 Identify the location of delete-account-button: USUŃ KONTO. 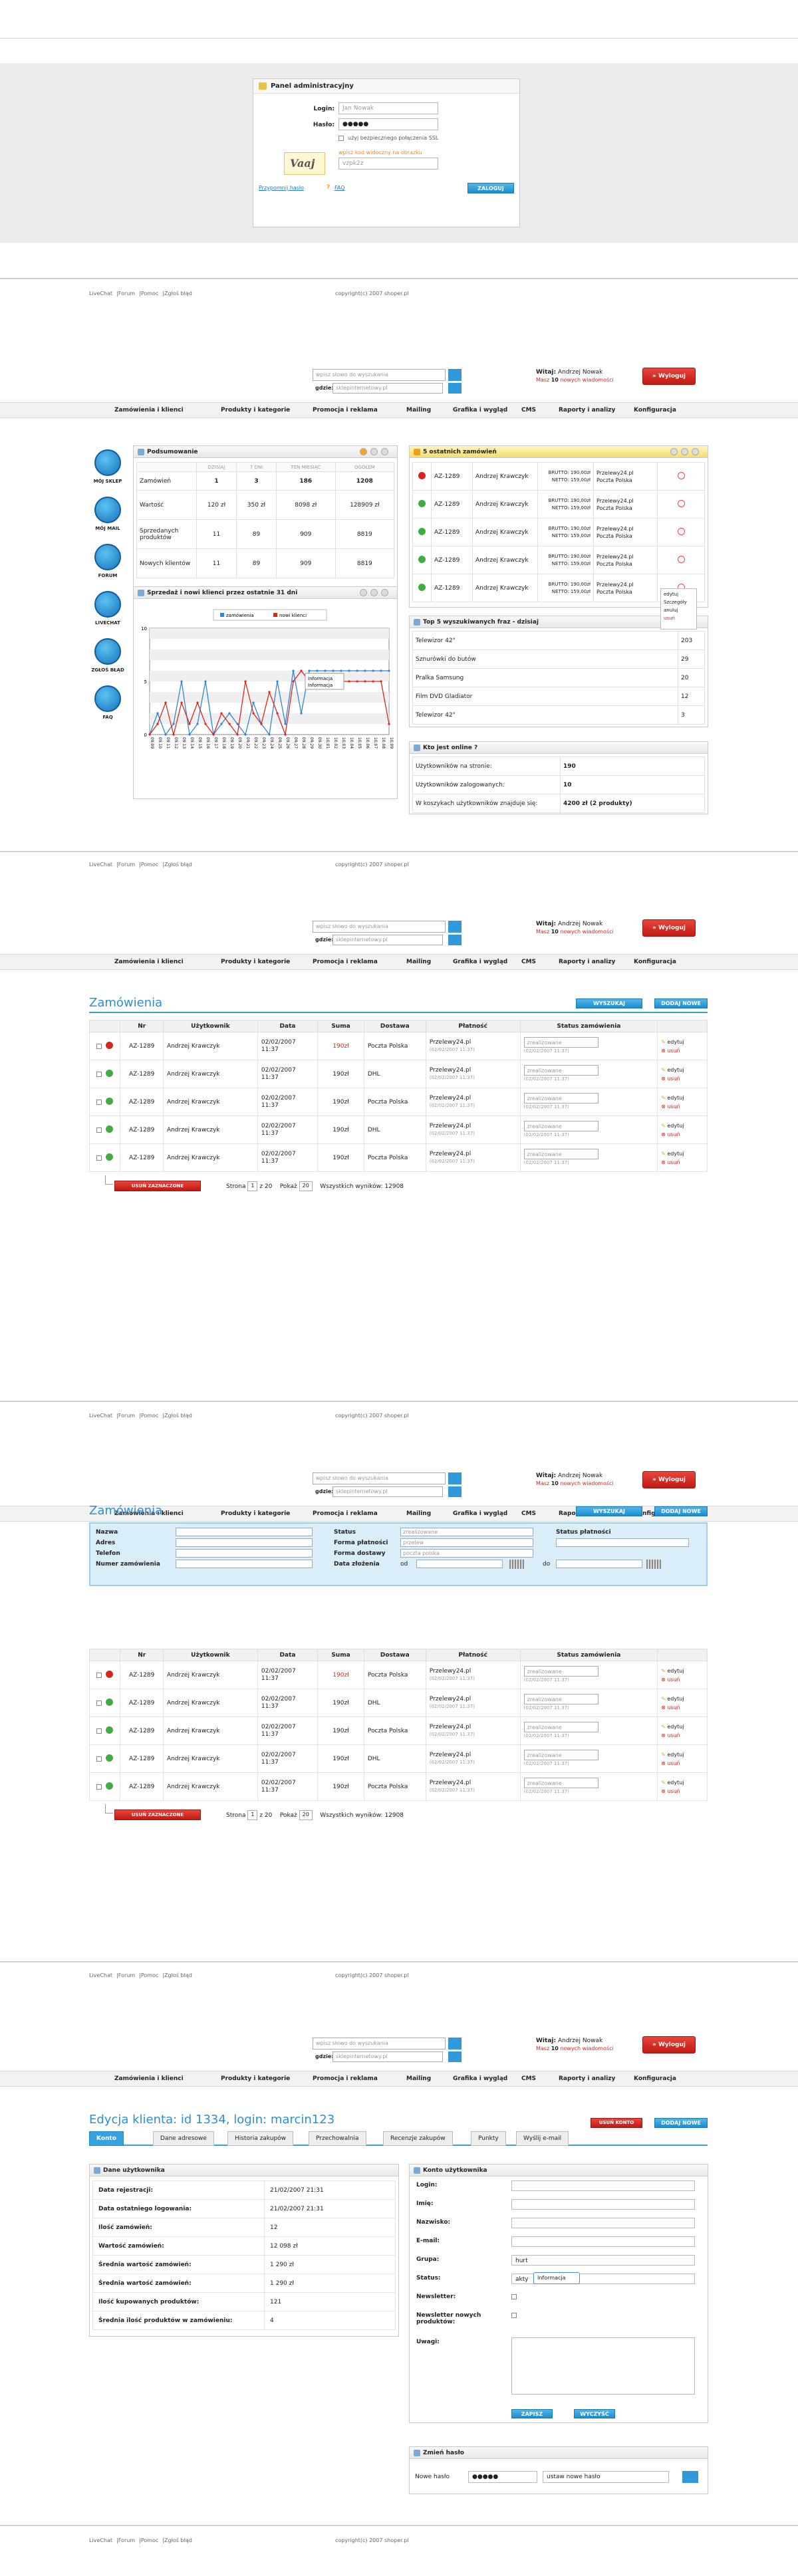
(616, 2123).